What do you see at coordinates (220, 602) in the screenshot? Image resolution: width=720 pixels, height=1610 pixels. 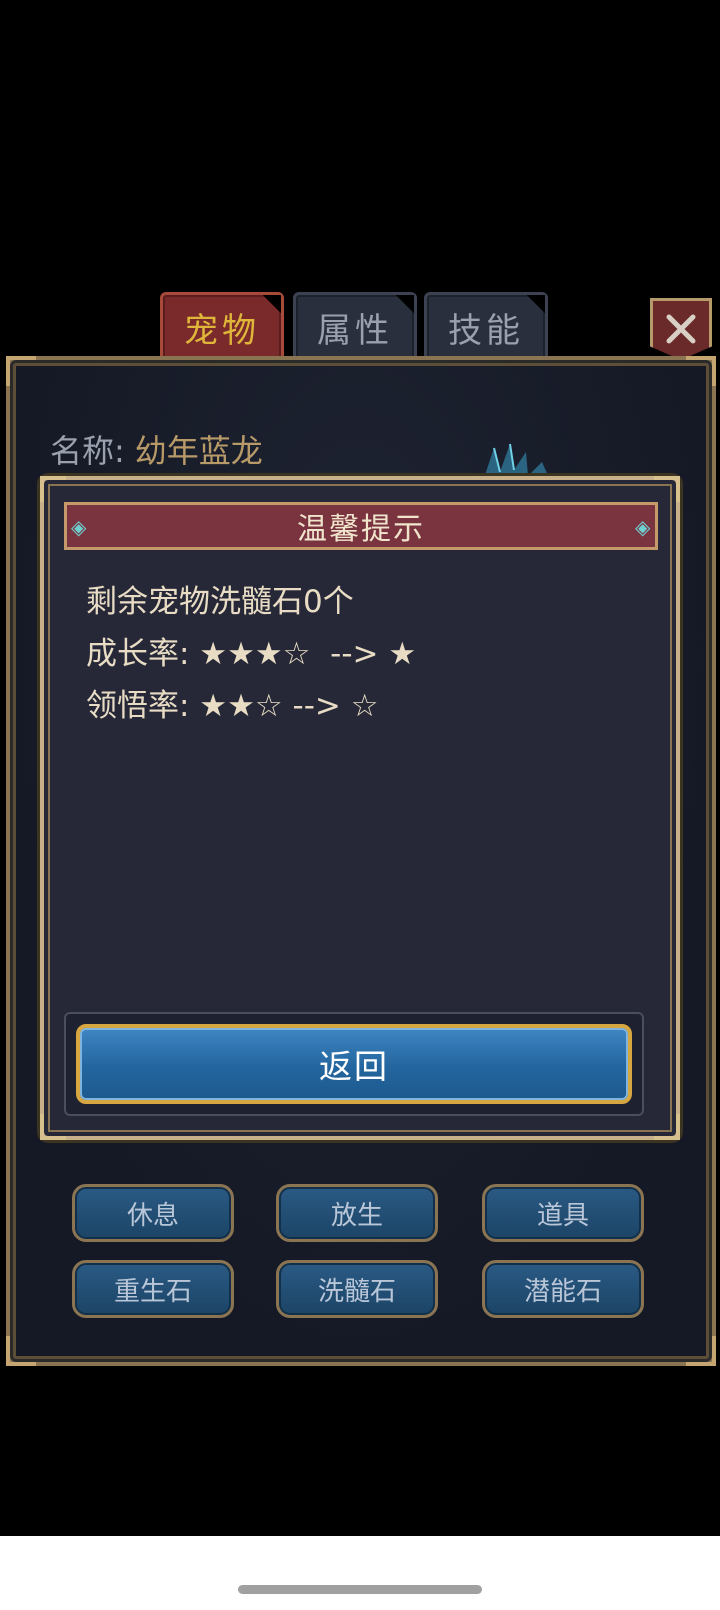 I see `remaining-stones-text: 剩余宠物洗髓石0个` at bounding box center [220, 602].